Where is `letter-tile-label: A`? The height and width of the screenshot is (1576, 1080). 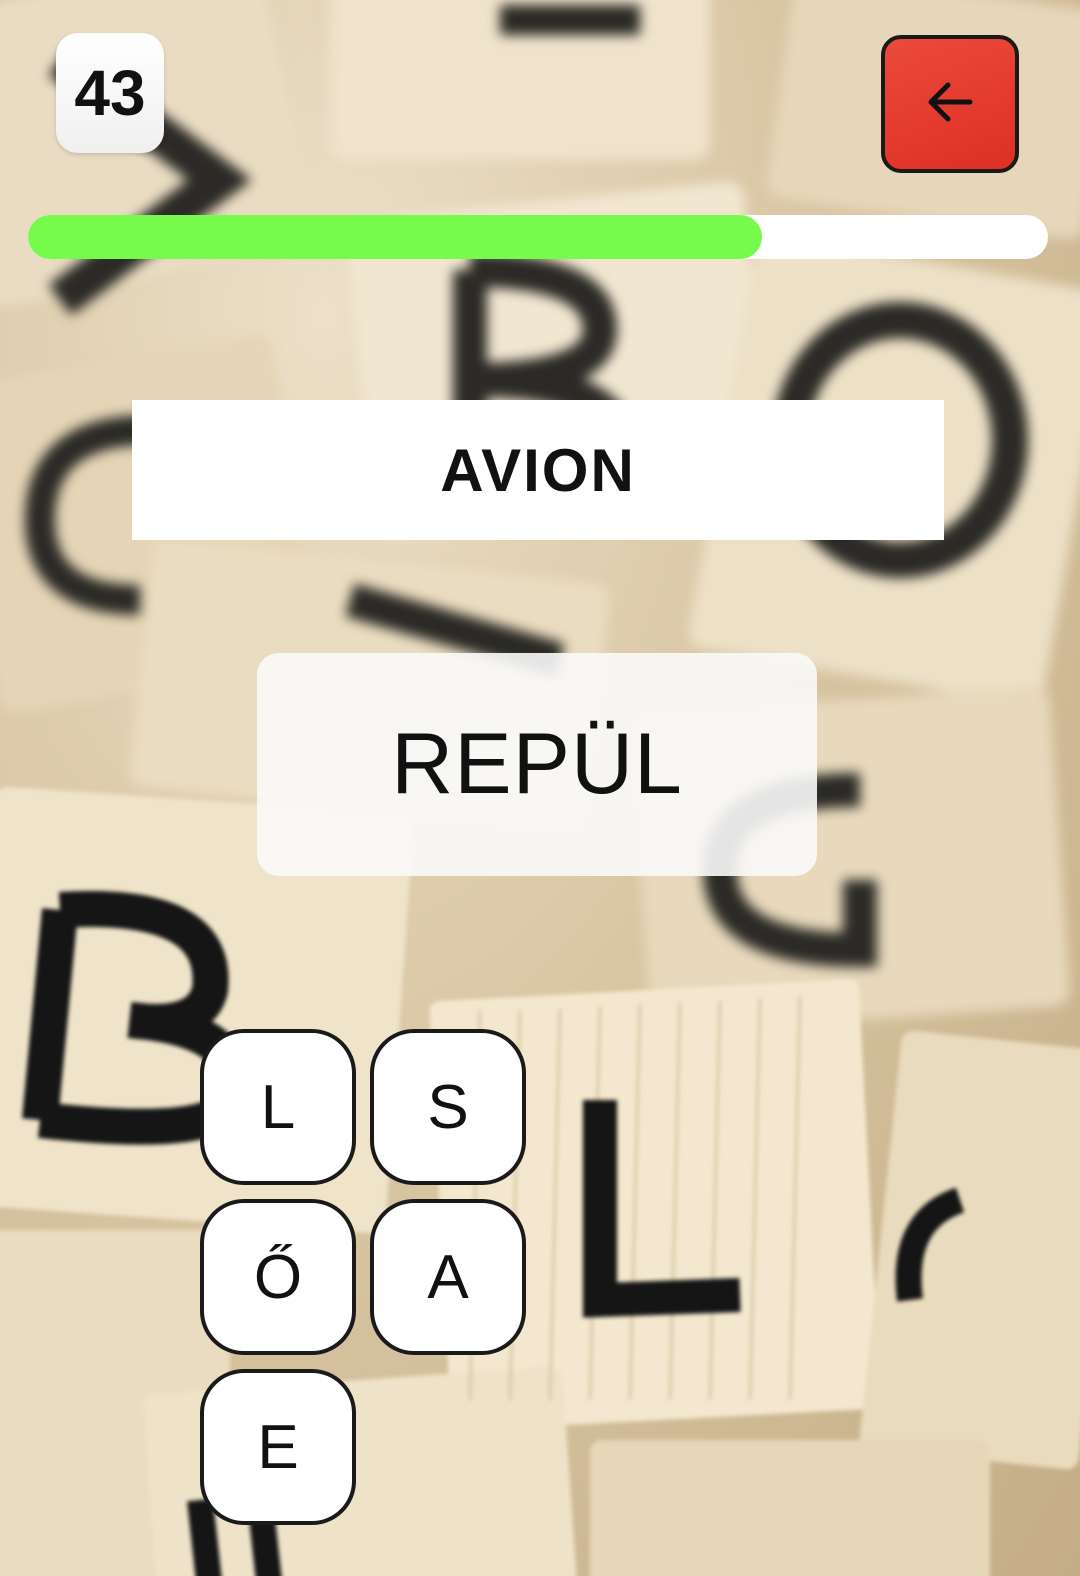
letter-tile-label: A is located at coordinates (448, 1277).